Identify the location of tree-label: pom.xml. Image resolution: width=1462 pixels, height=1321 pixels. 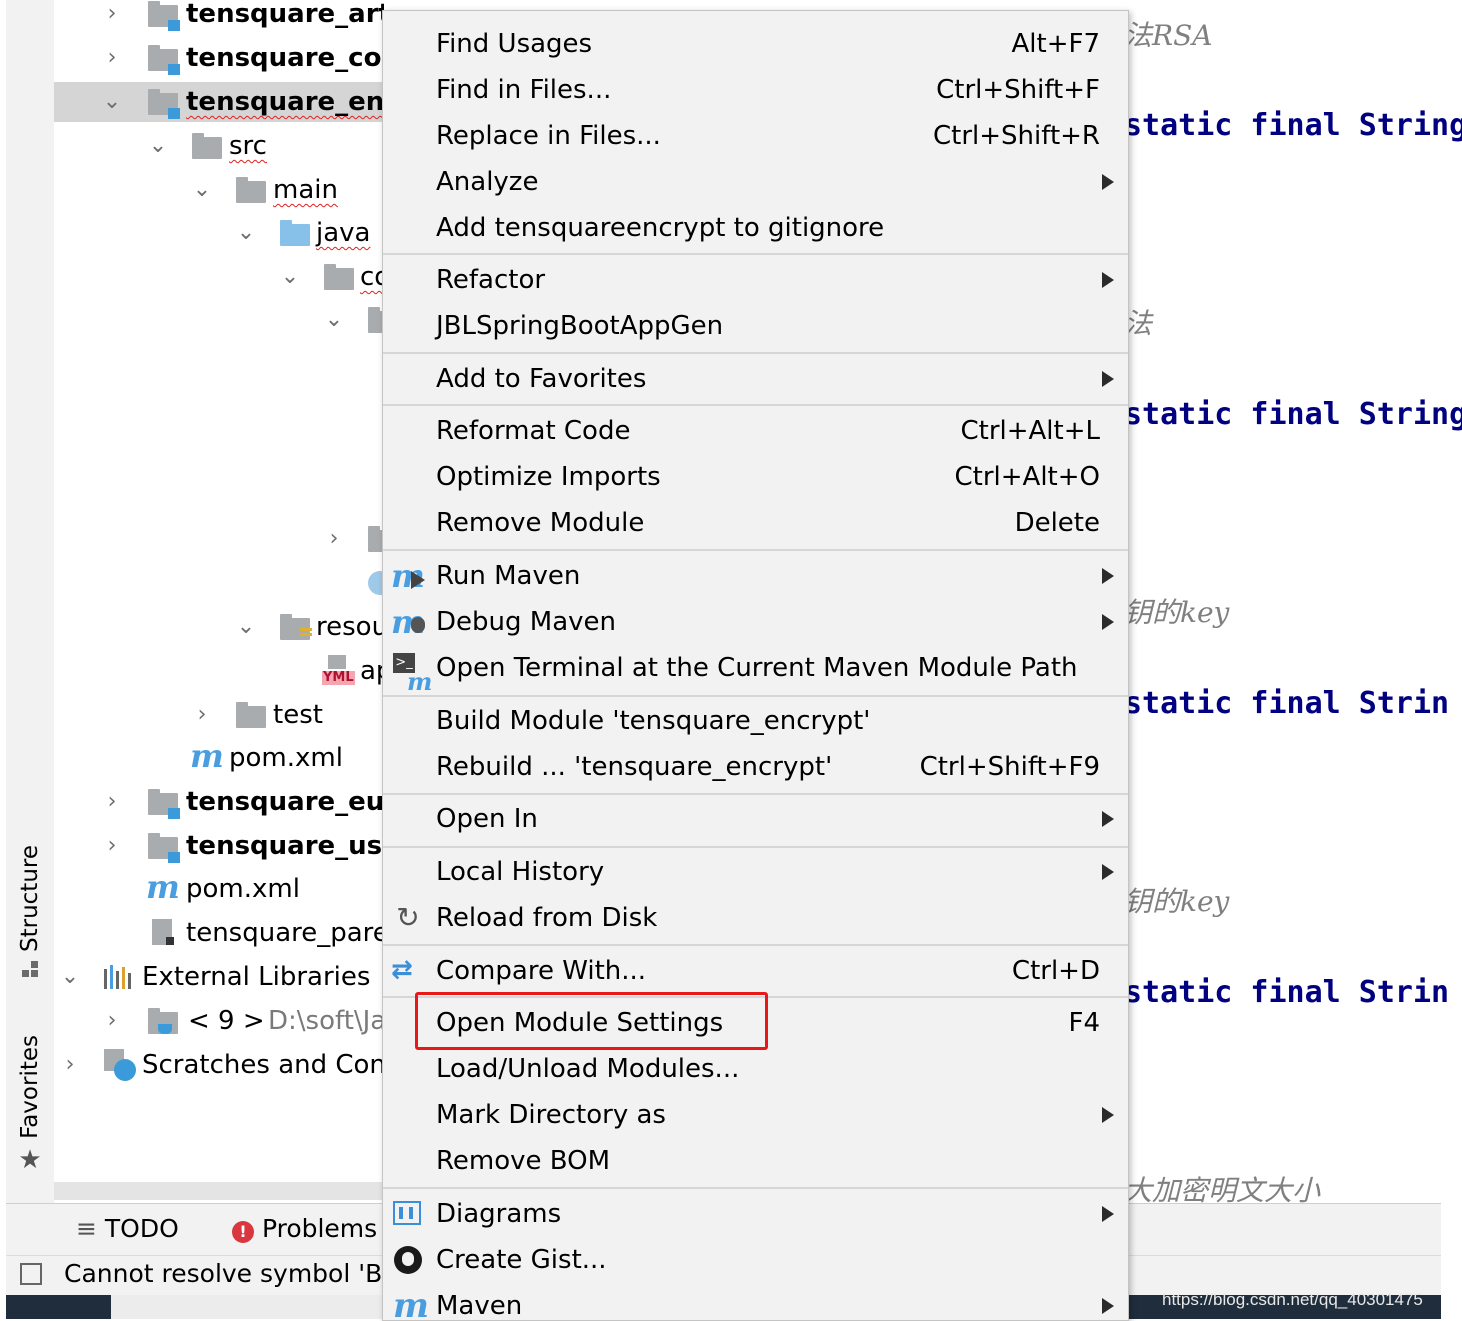
(286, 758).